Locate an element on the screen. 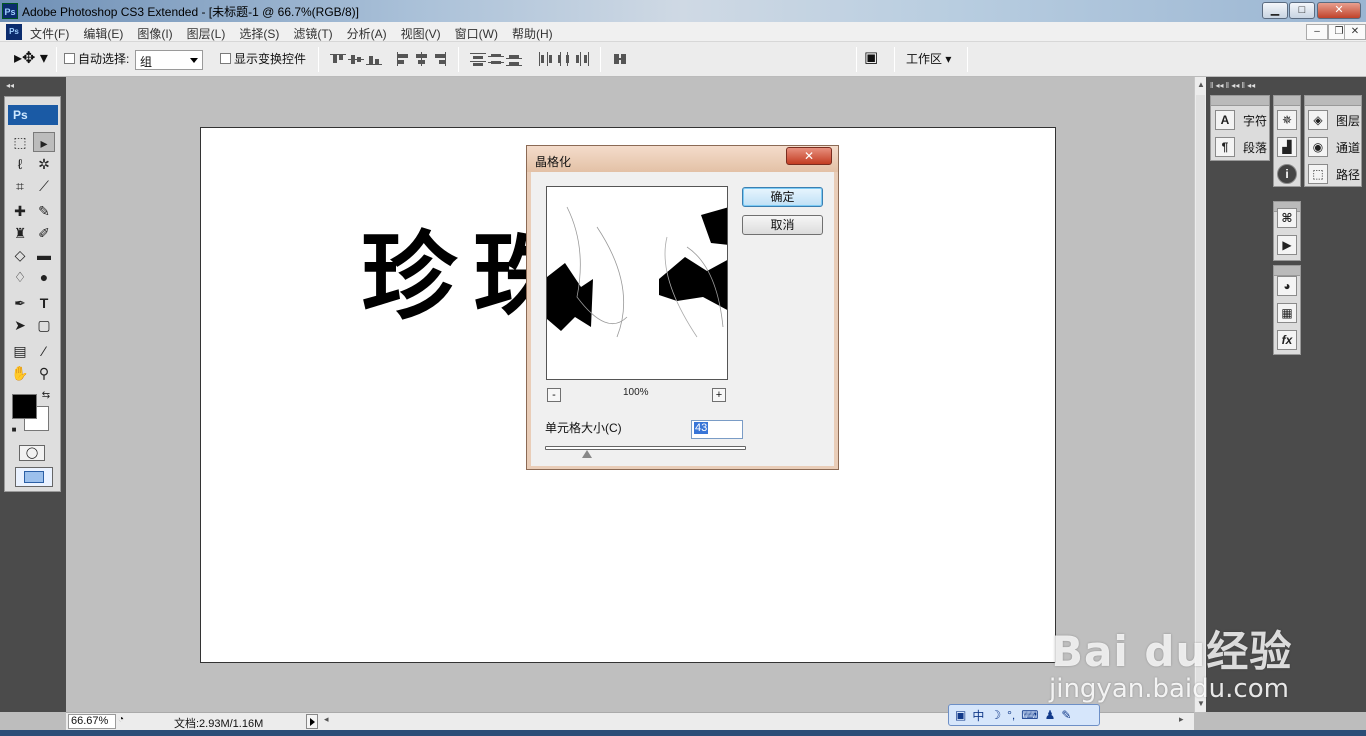 This screenshot has height=736, width=1366. crop-tool-icon: ⌗ is located at coordinates (20, 186).